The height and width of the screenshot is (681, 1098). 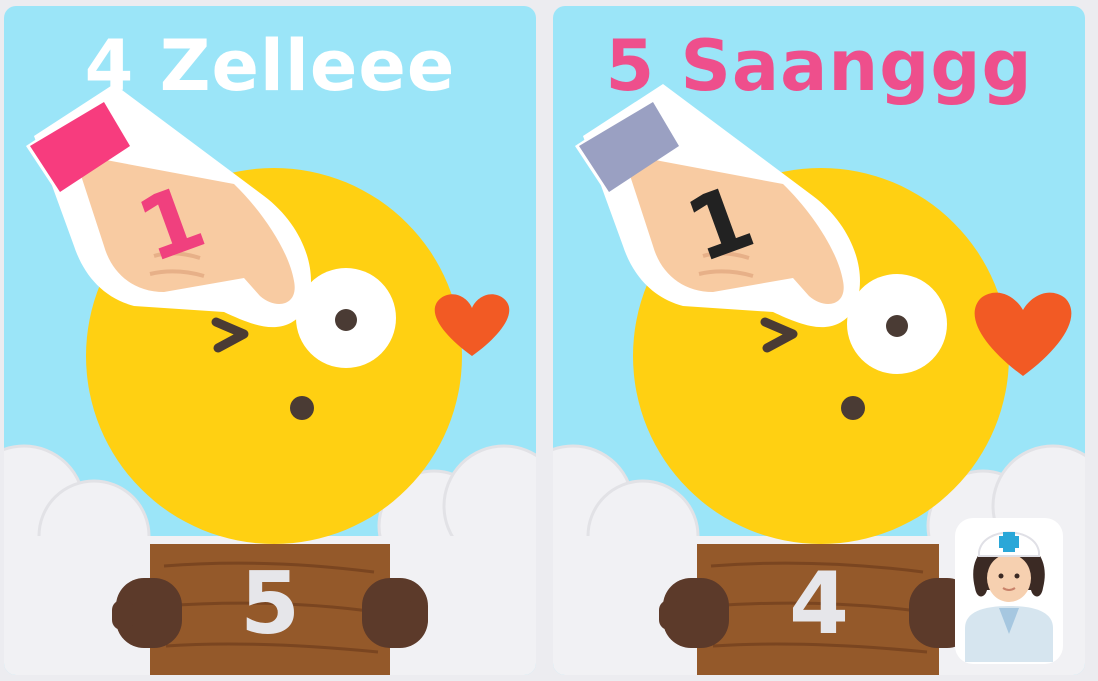 What do you see at coordinates (1009, 591) in the screenshot?
I see `nurse-icon` at bounding box center [1009, 591].